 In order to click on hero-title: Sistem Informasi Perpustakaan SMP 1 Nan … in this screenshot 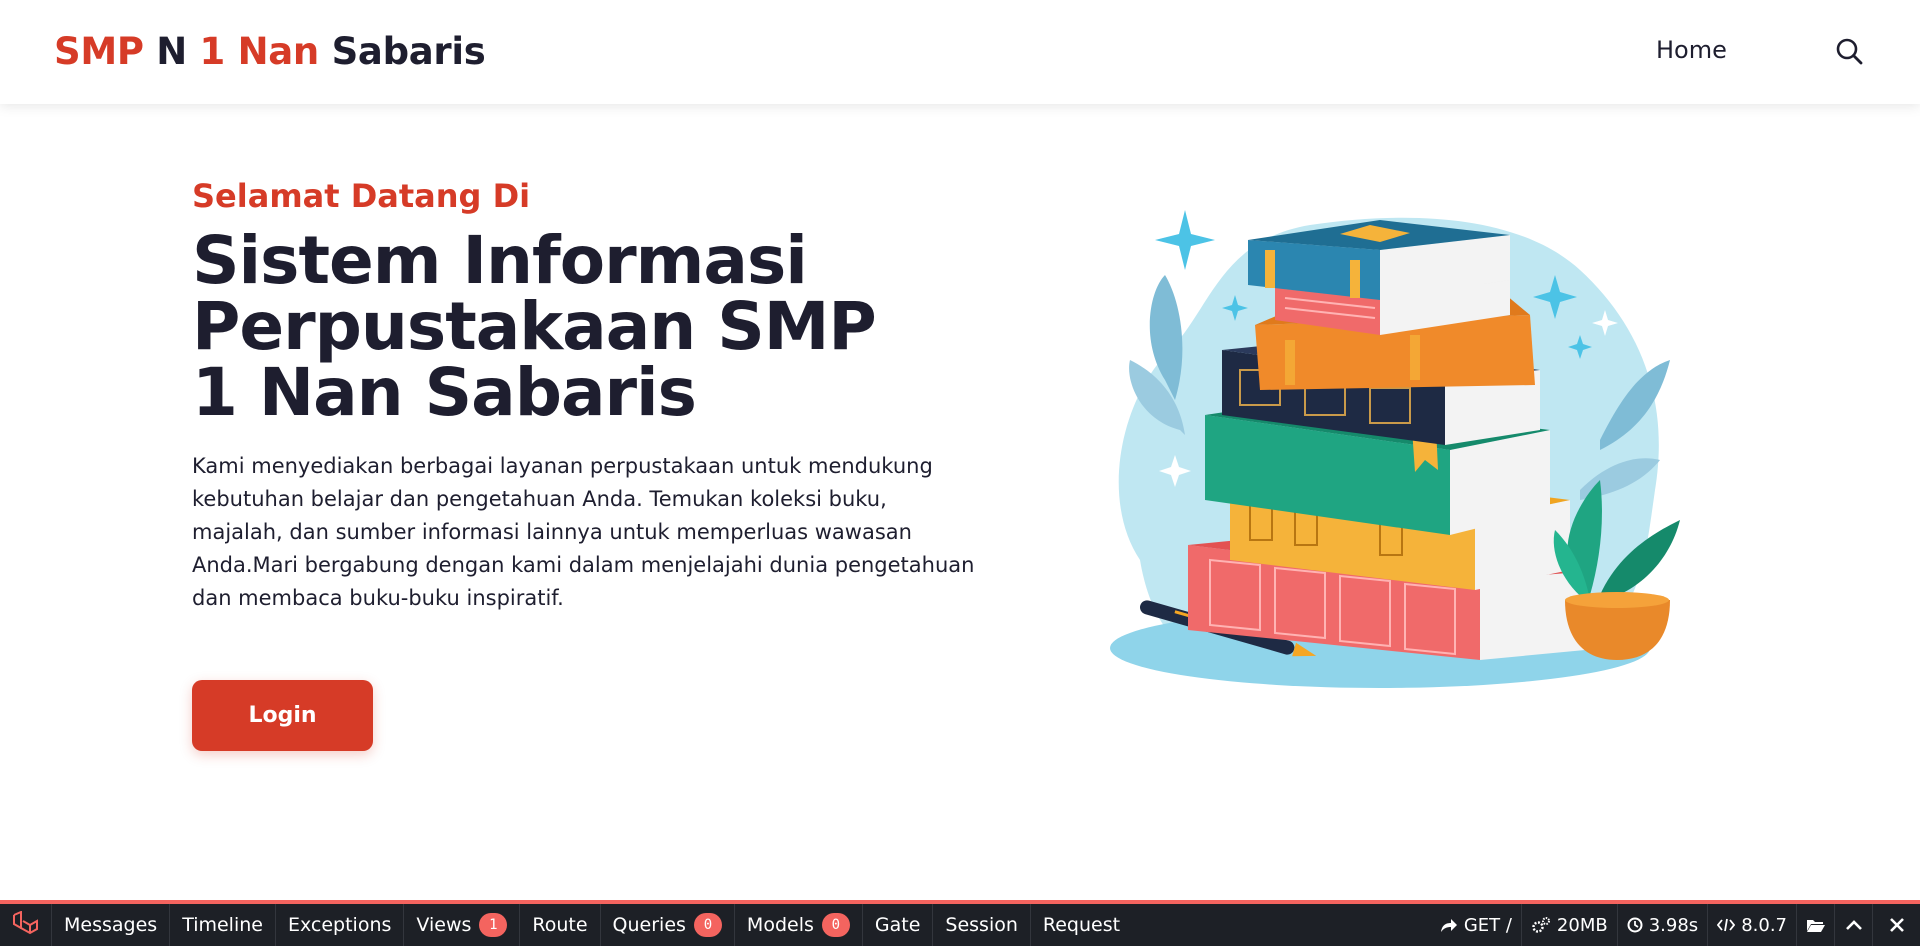, I will do `click(534, 326)`.